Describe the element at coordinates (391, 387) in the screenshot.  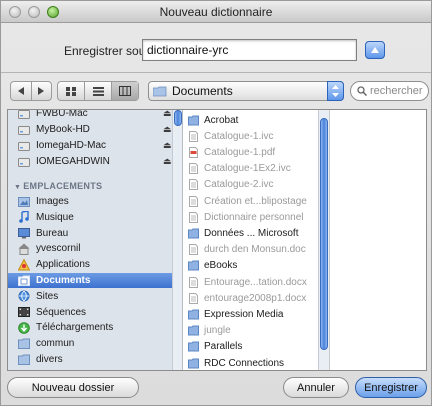
I see `save-button: Enregistrer` at that location.